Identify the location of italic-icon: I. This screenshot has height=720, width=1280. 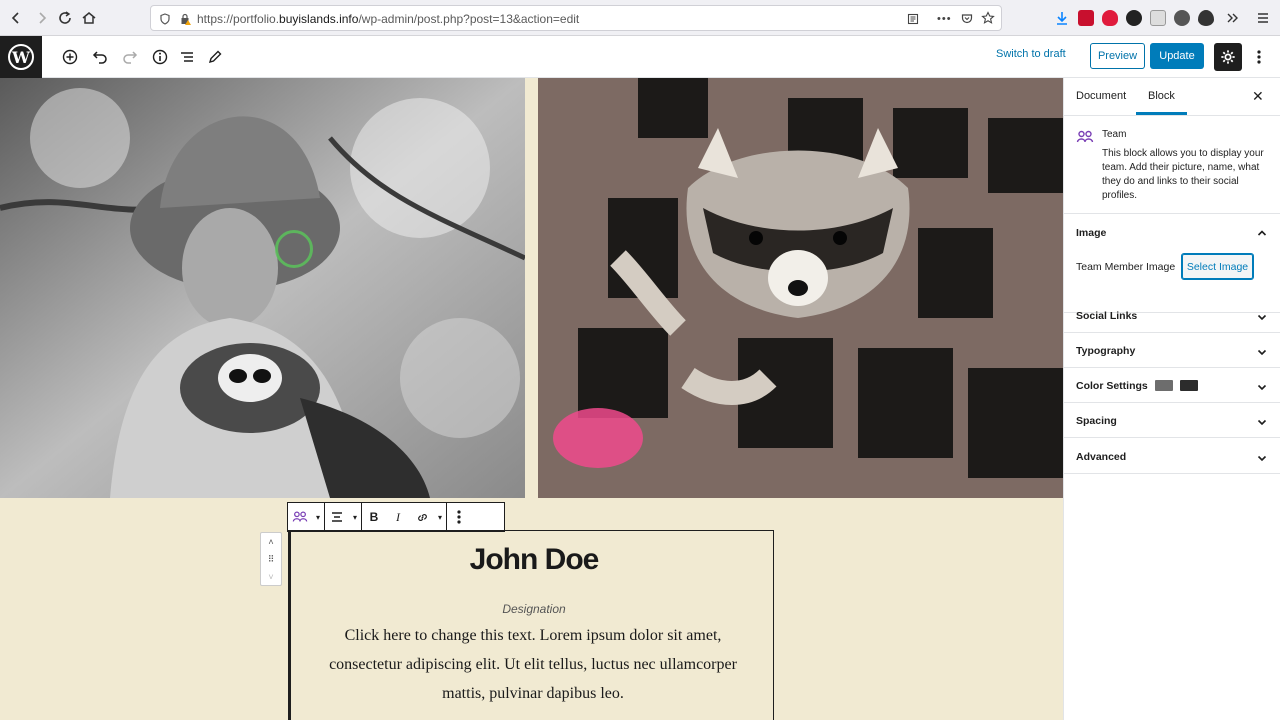
(398, 517).